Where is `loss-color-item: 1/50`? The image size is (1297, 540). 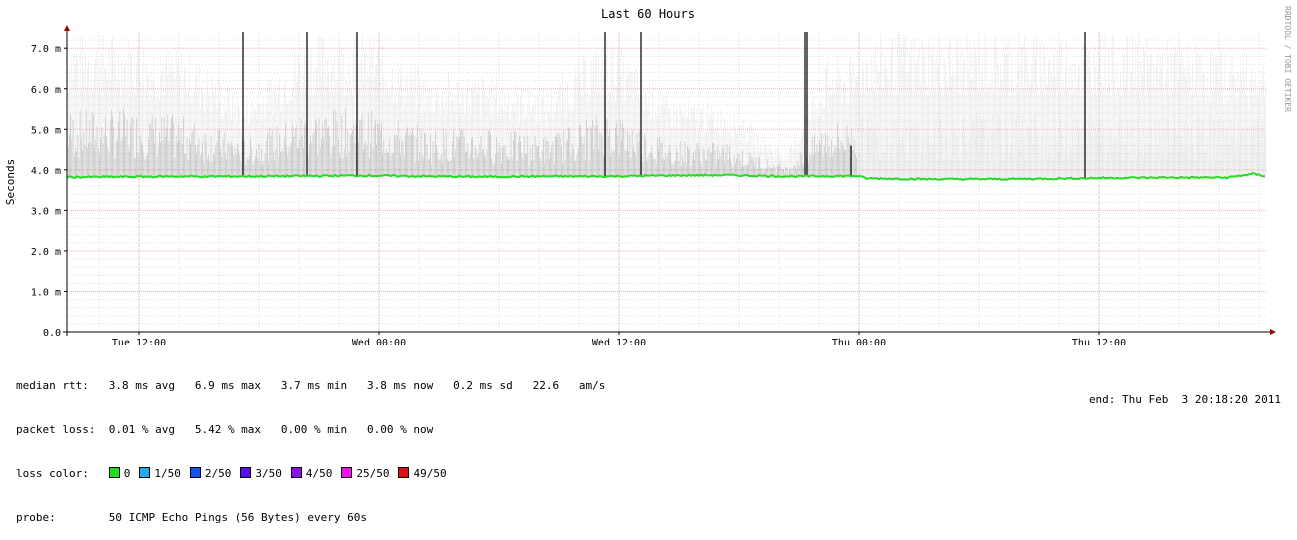
loss-color-item: 1/50 is located at coordinates (160, 473).